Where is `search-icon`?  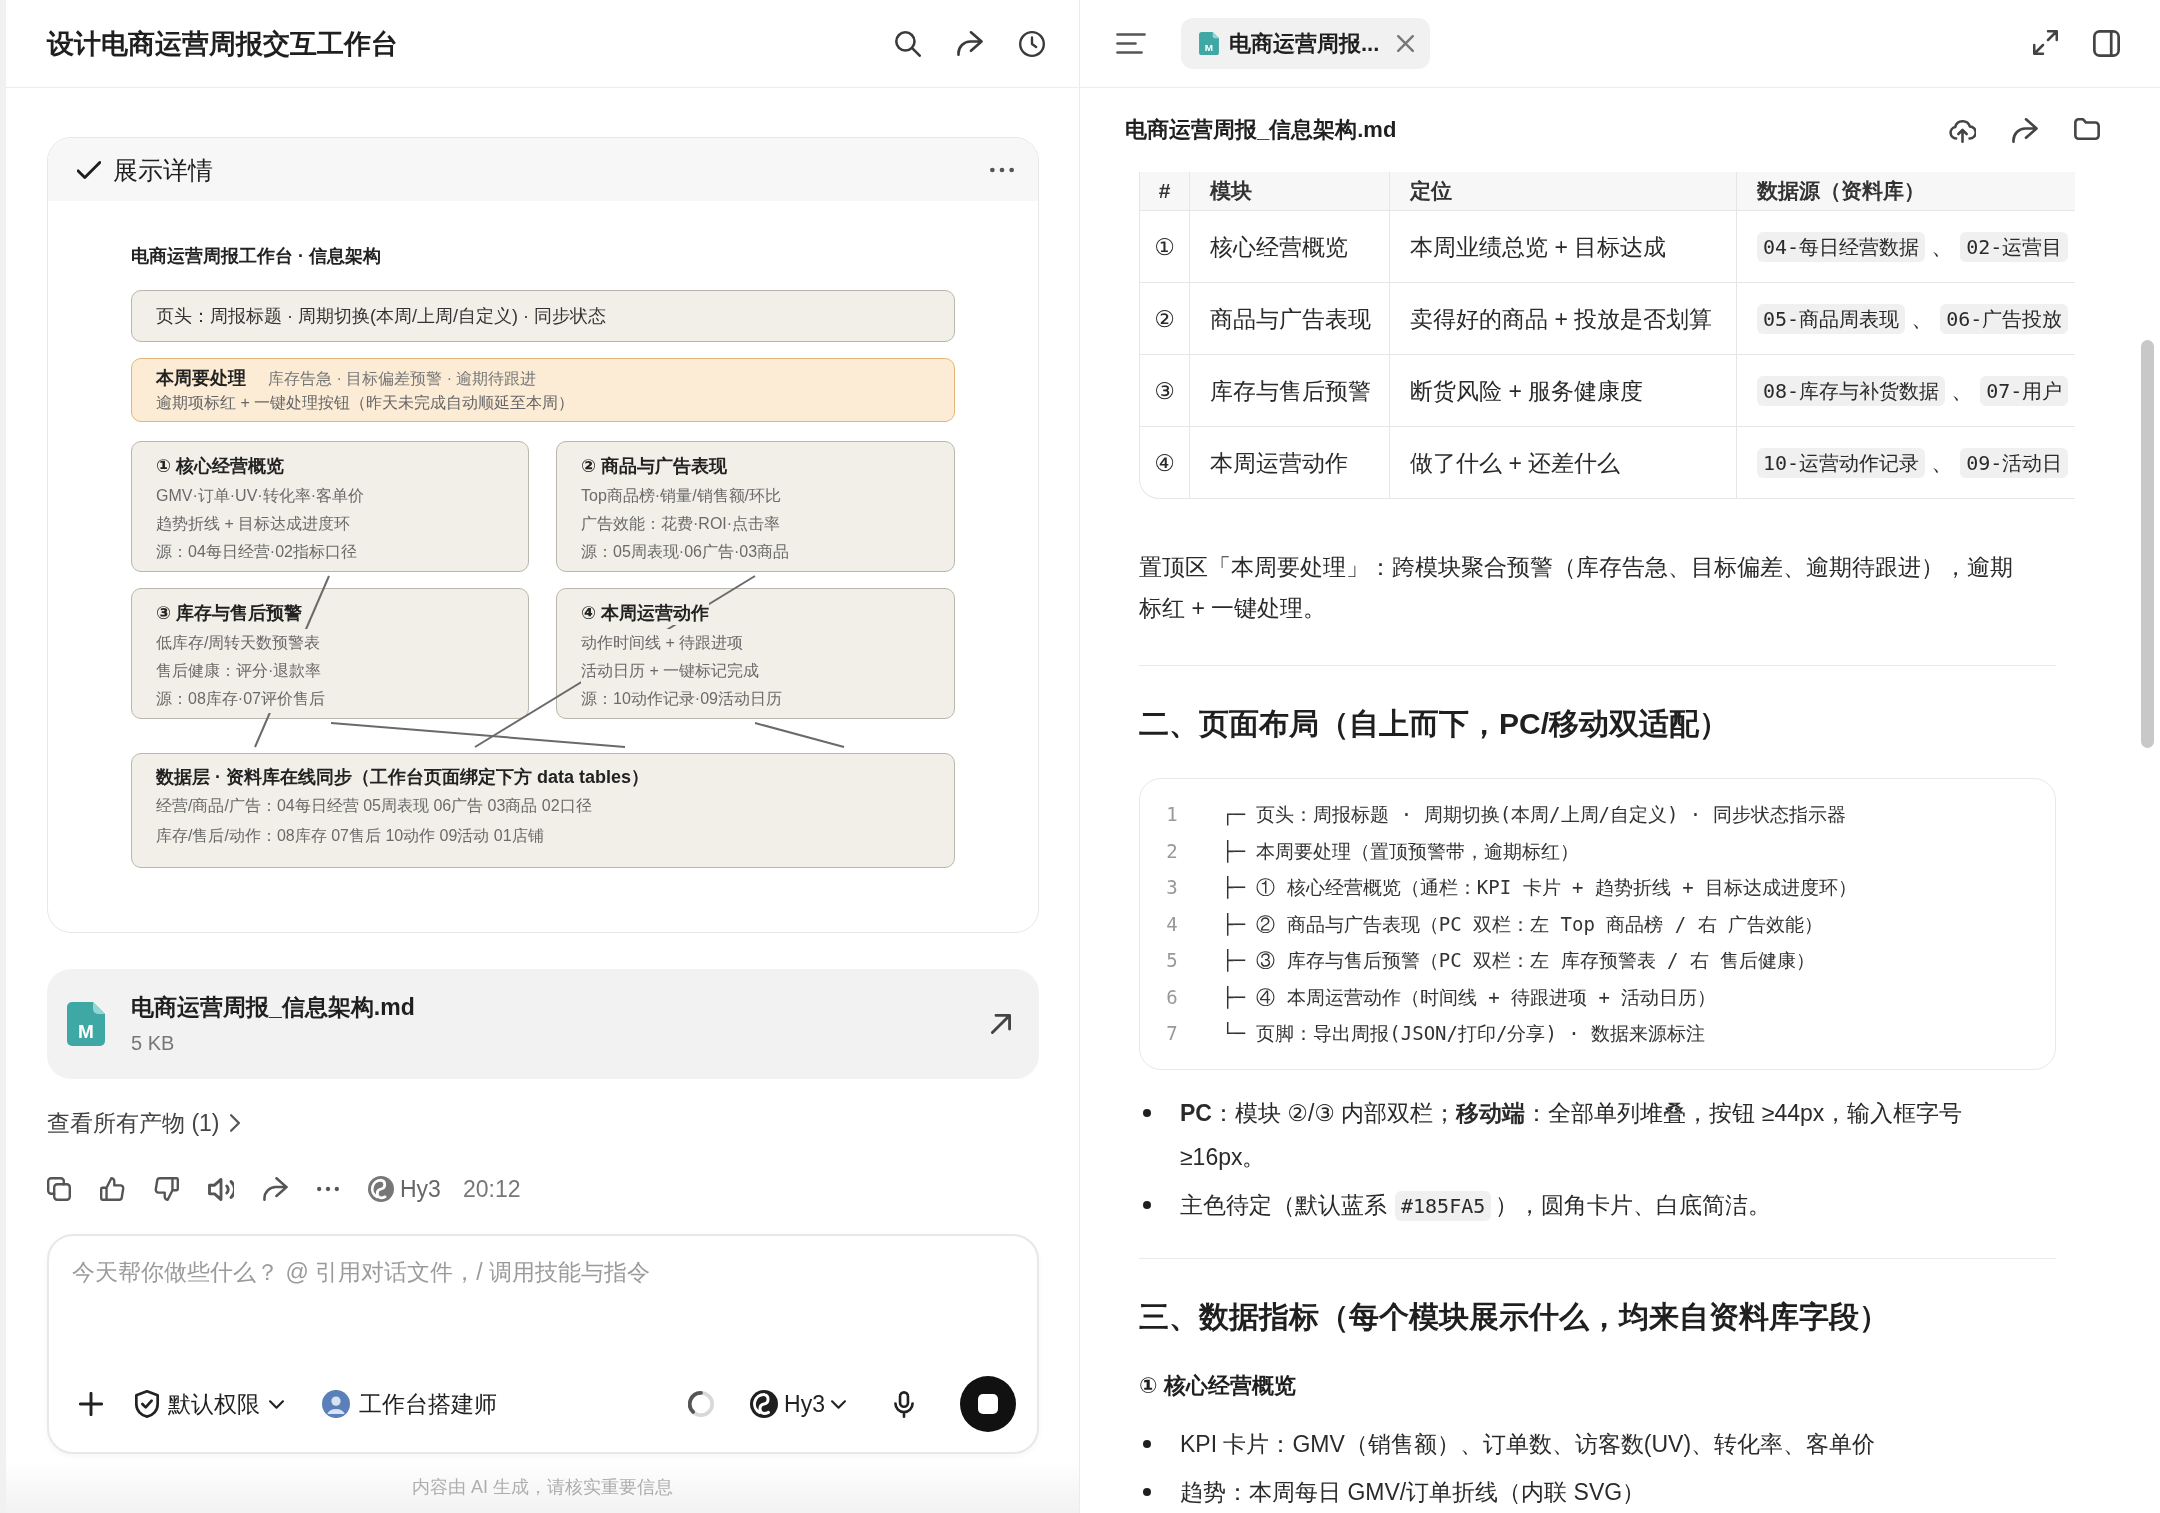
search-icon is located at coordinates (908, 43).